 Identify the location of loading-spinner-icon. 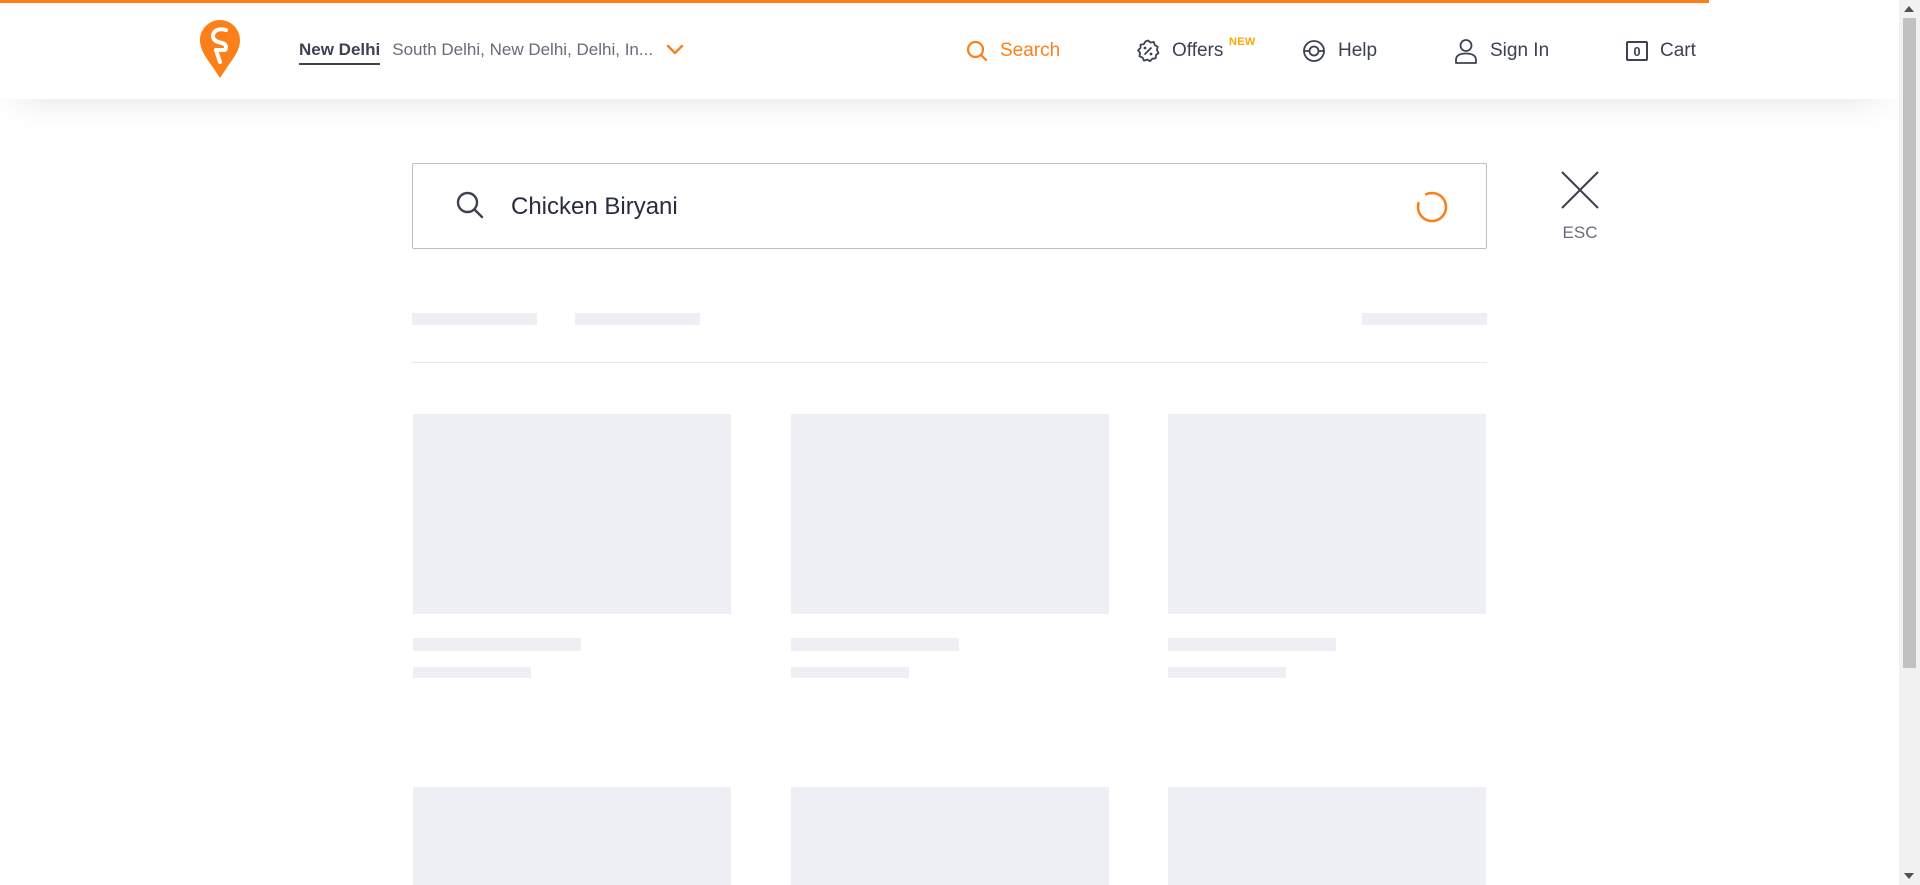
(1432, 207).